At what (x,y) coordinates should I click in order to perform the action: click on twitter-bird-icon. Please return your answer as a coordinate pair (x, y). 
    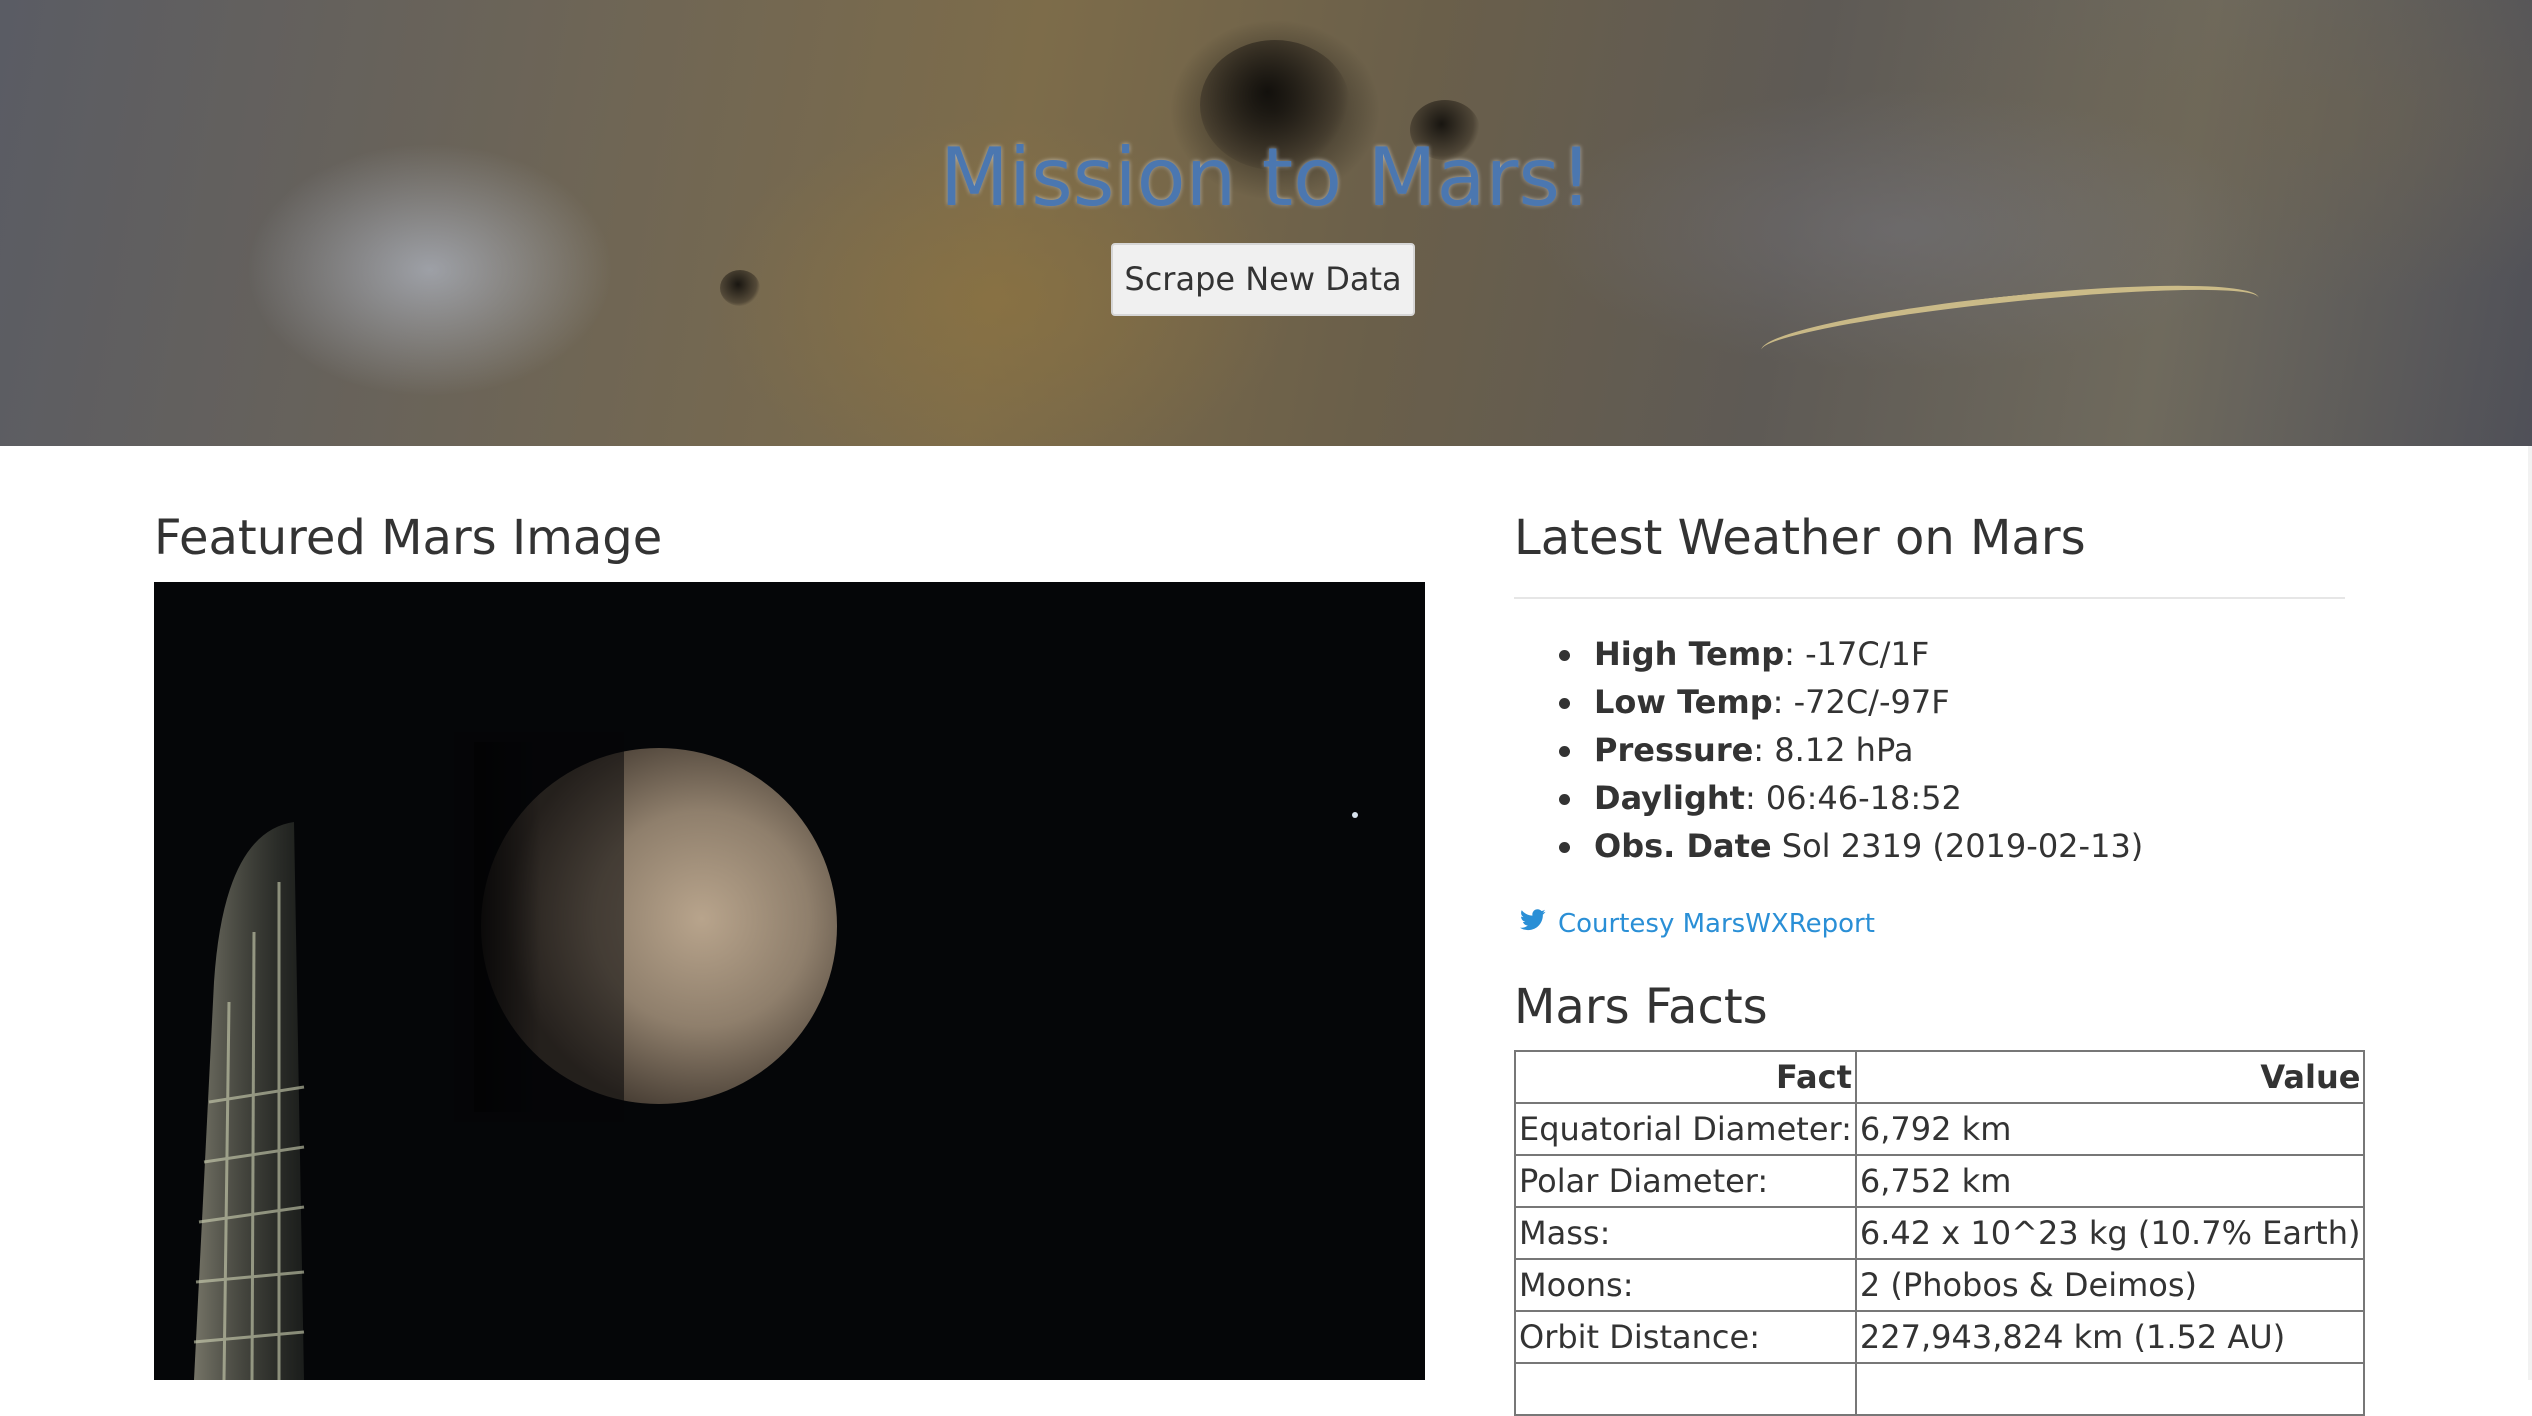
    Looking at the image, I should click on (1533, 923).